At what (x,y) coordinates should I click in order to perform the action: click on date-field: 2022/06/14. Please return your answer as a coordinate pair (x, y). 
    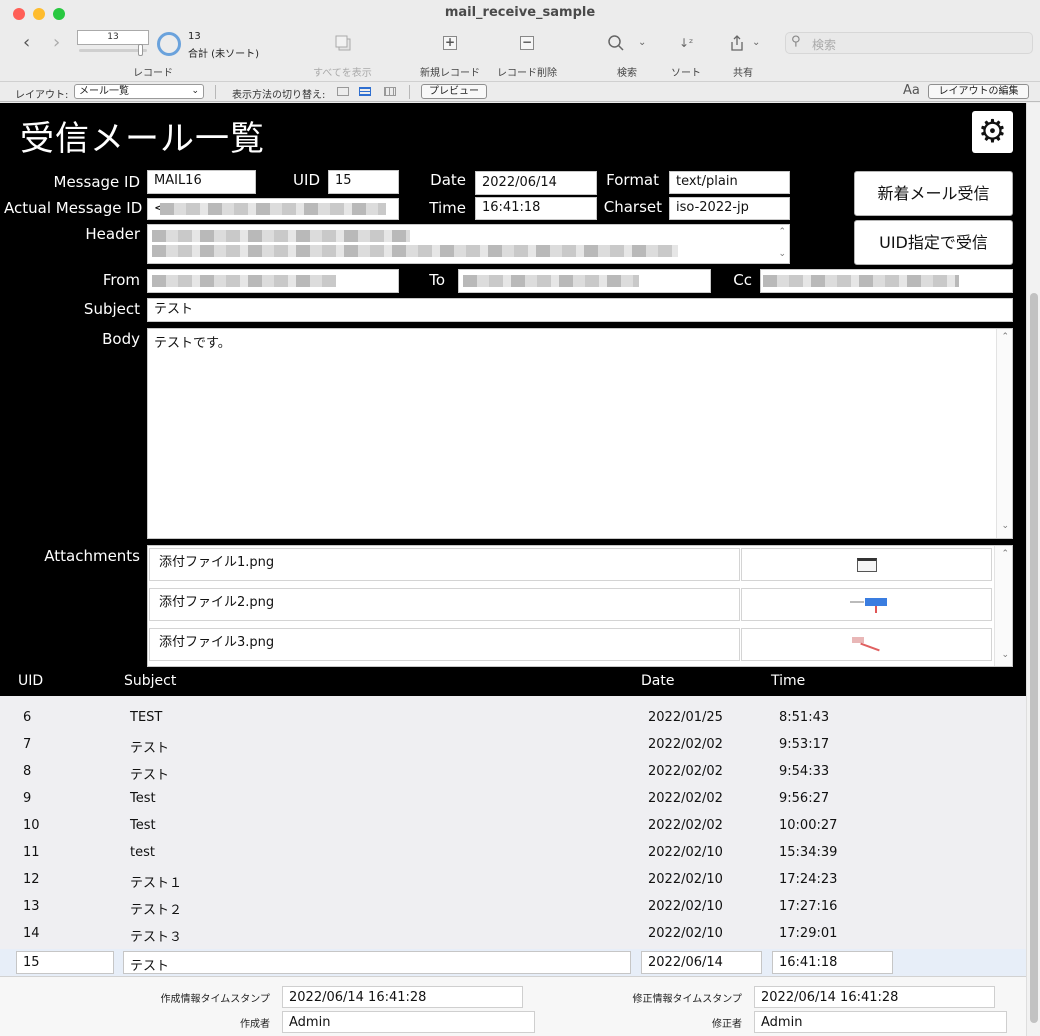
    Looking at the image, I should click on (536, 183).